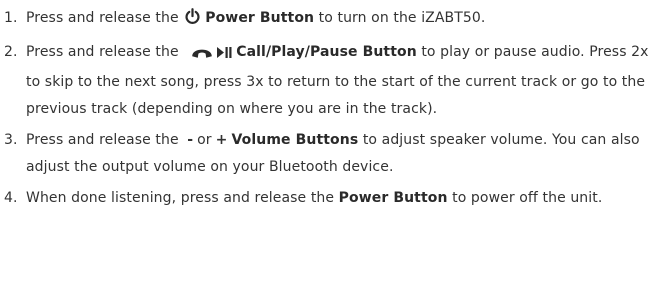 The width and height of the screenshot is (664, 285). Describe the element at coordinates (221, 140) in the screenshot. I see `volume-plus-symbol: +` at that location.